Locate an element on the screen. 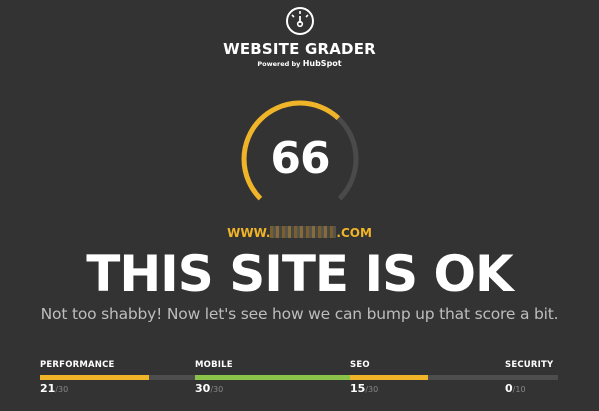 The width and height of the screenshot is (599, 411). performance-progress-fill is located at coordinates (94, 377).